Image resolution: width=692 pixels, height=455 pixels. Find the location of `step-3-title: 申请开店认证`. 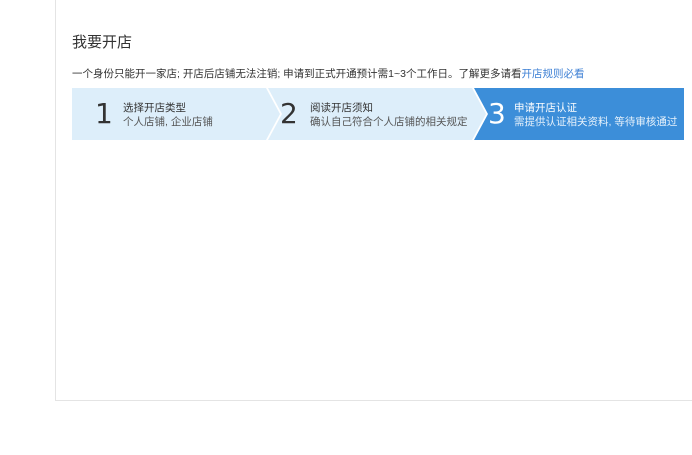

step-3-title: 申请开店认证 is located at coordinates (545, 108).